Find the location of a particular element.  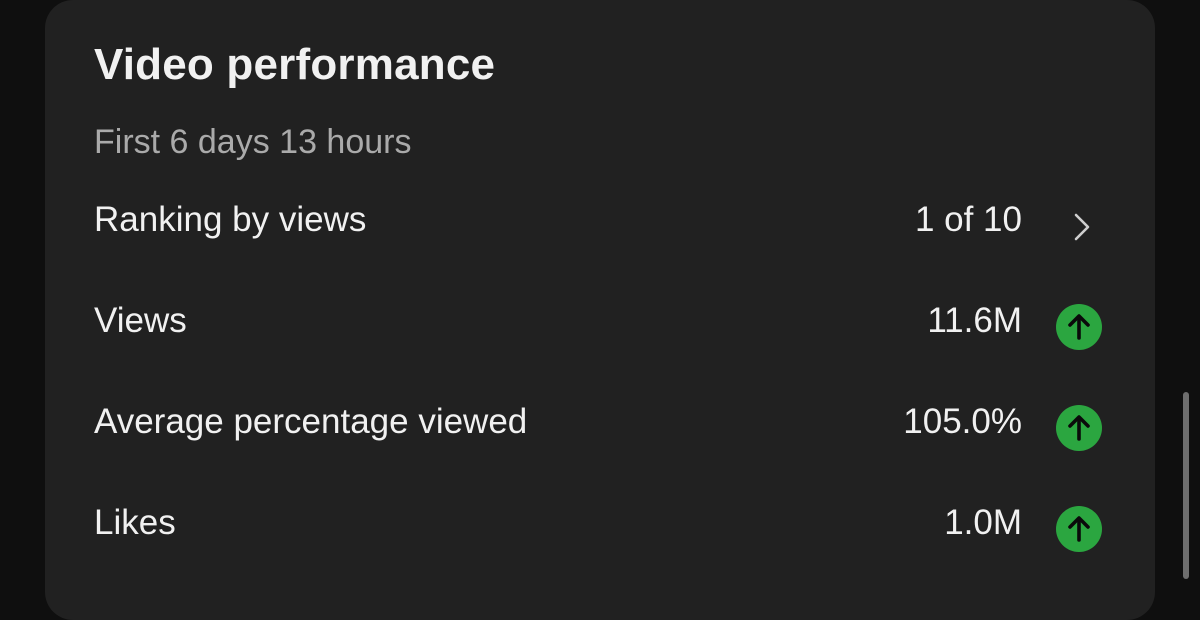

card-title: Video performance is located at coordinates (295, 64).